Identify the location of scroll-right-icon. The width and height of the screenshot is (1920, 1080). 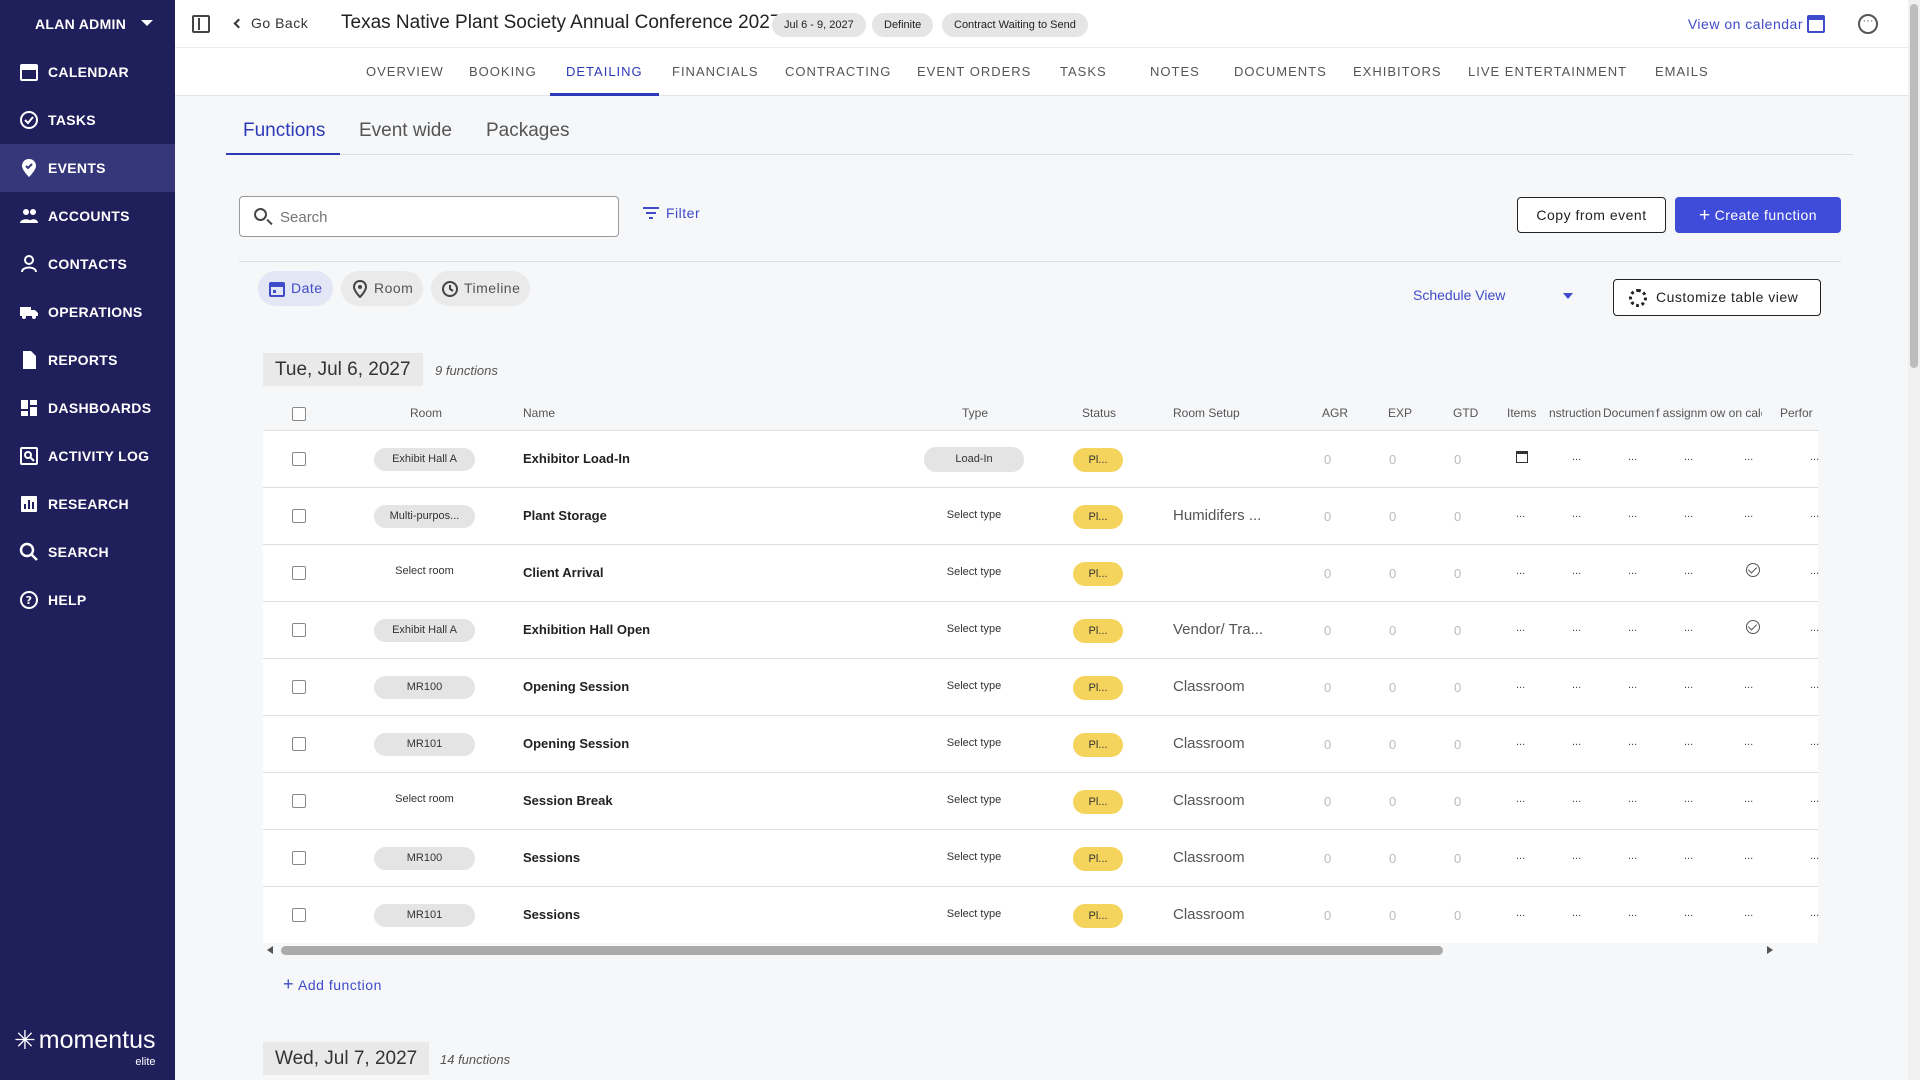
(1770, 950).